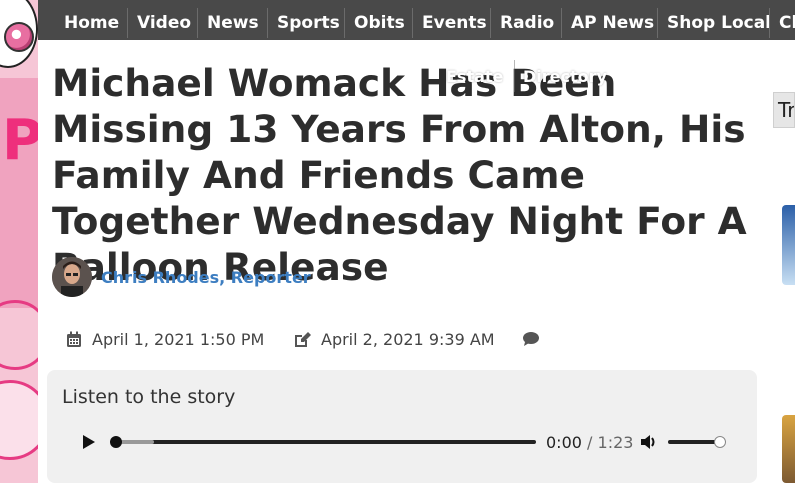 The image size is (795, 483). What do you see at coordinates (564, 442) in the screenshot?
I see `current-time: 0:00` at bounding box center [564, 442].